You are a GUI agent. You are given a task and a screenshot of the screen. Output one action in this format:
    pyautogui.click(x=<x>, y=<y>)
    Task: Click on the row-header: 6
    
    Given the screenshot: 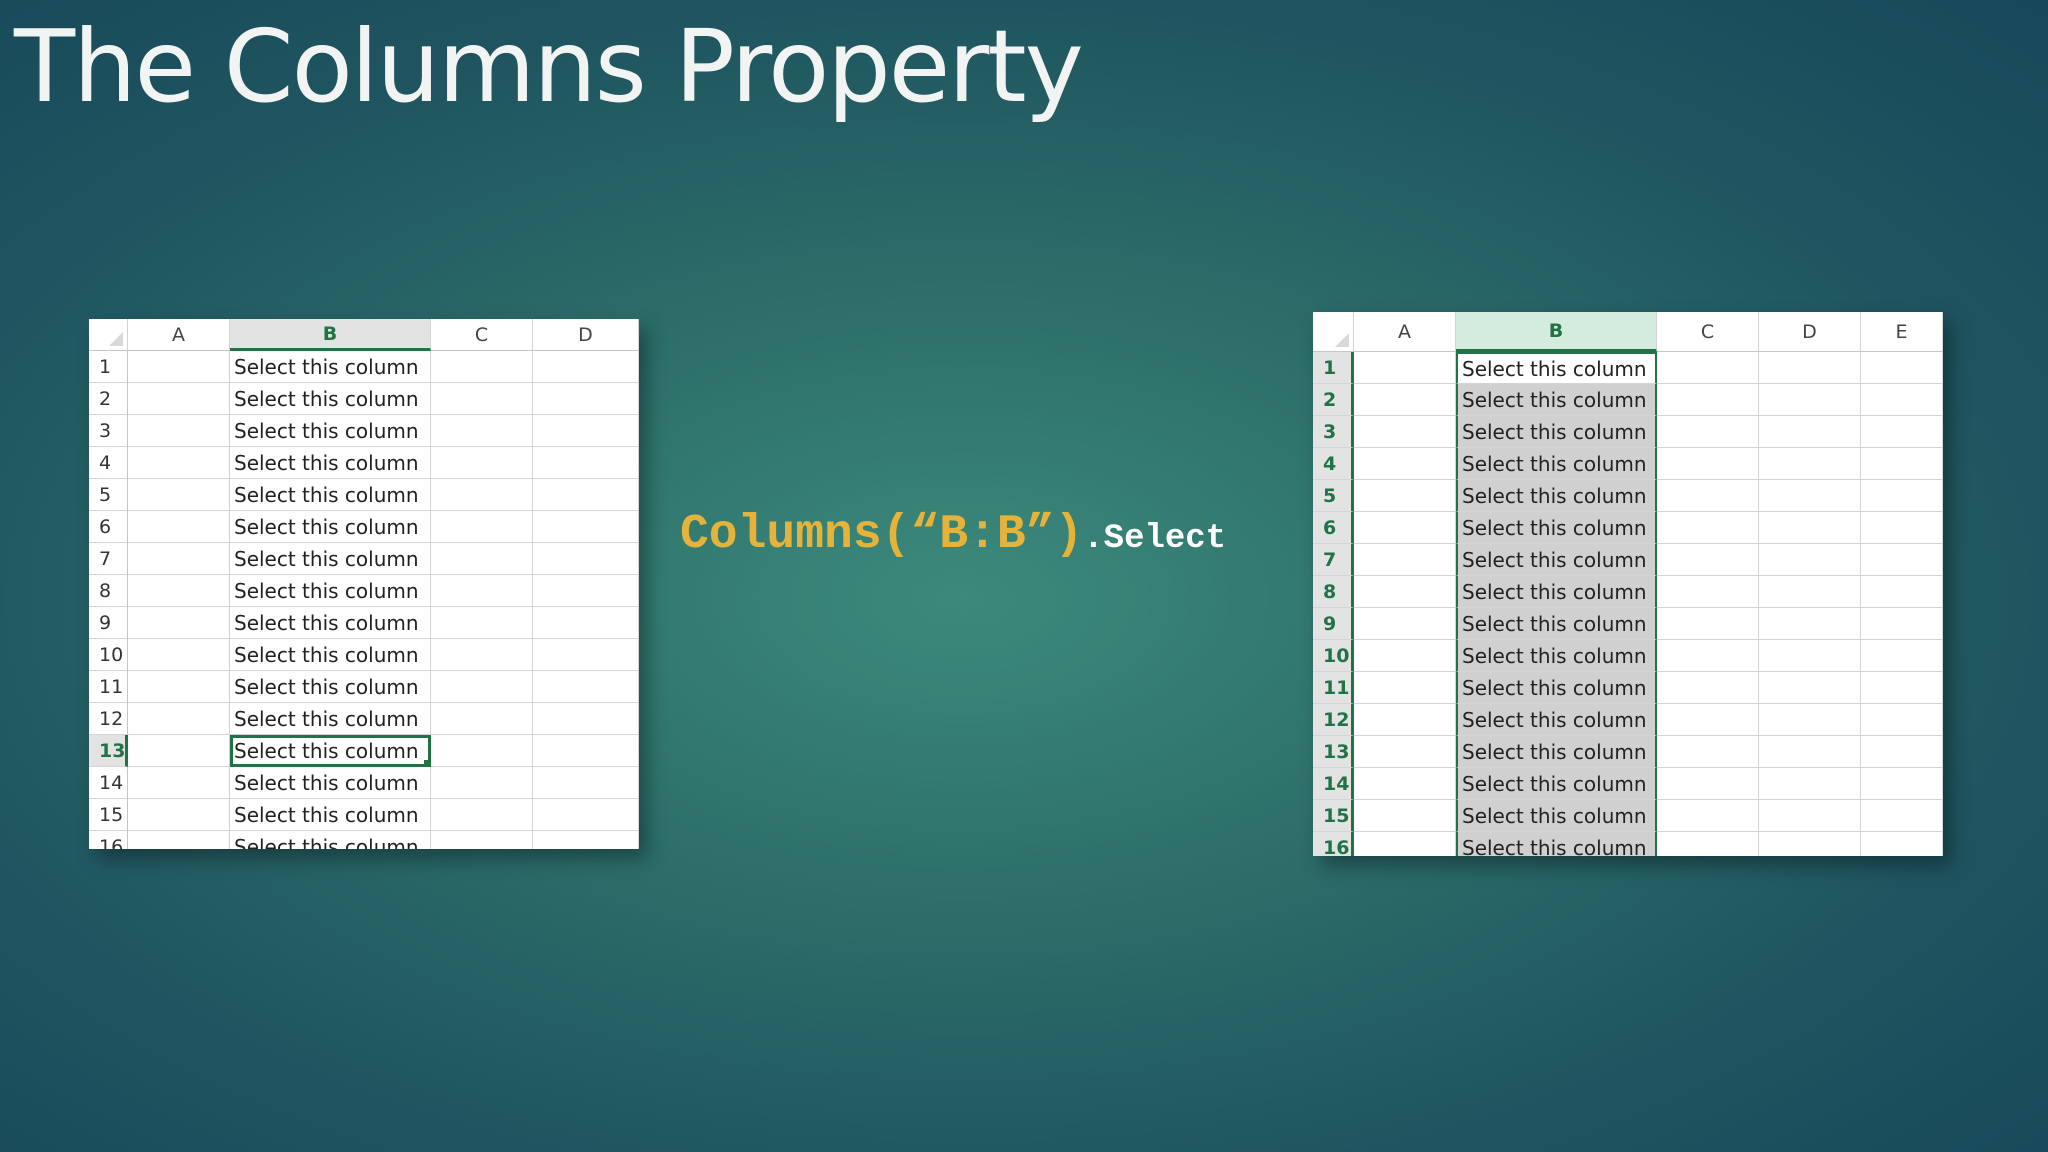 What is the action you would take?
    pyautogui.click(x=108, y=527)
    